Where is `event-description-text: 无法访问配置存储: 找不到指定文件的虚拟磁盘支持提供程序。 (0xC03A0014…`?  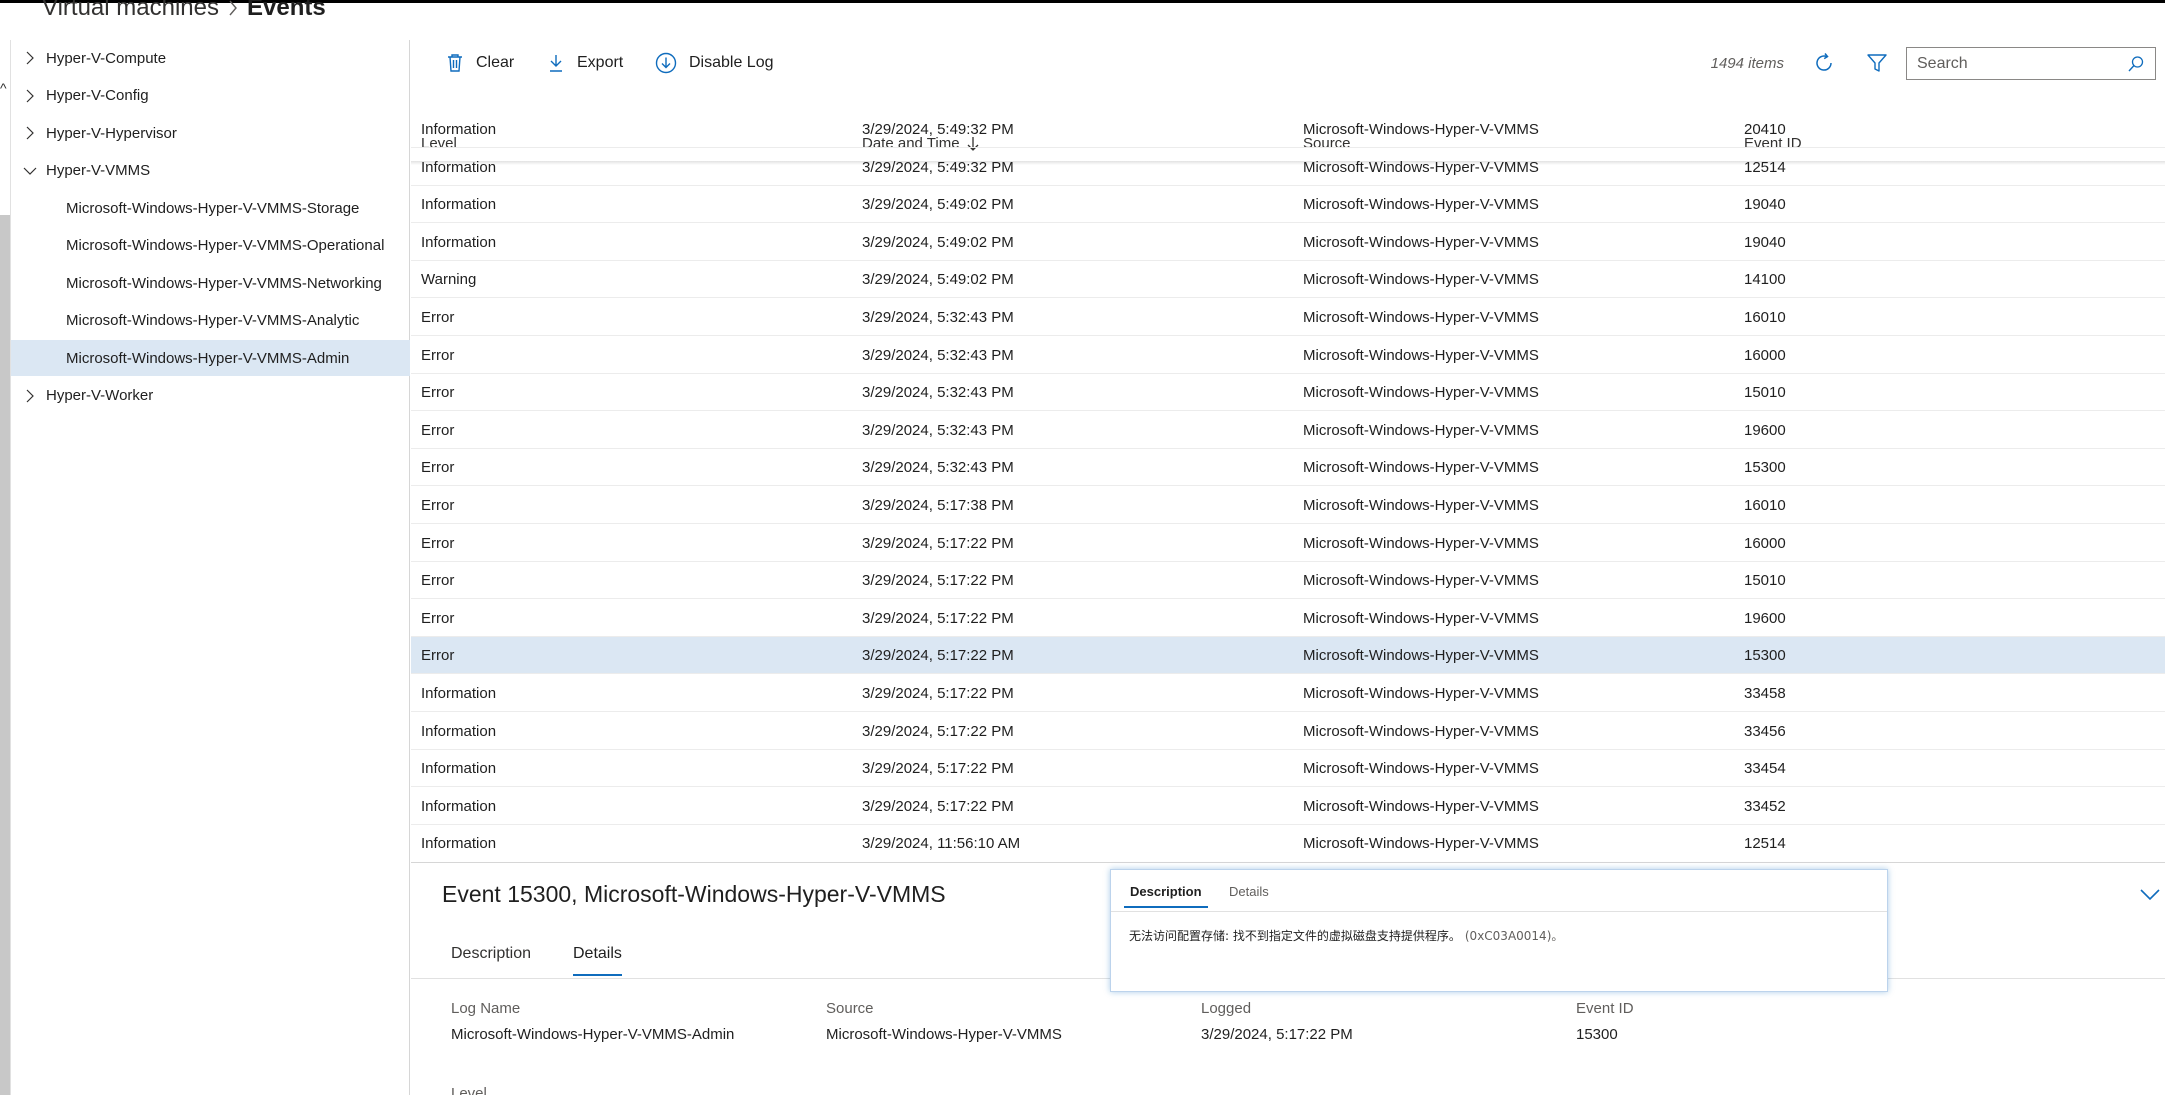 event-description-text: 无法访问配置存储: 找不到指定文件的虚拟磁盘支持提供程序。 (0xC03A0014… is located at coordinates (1346, 935).